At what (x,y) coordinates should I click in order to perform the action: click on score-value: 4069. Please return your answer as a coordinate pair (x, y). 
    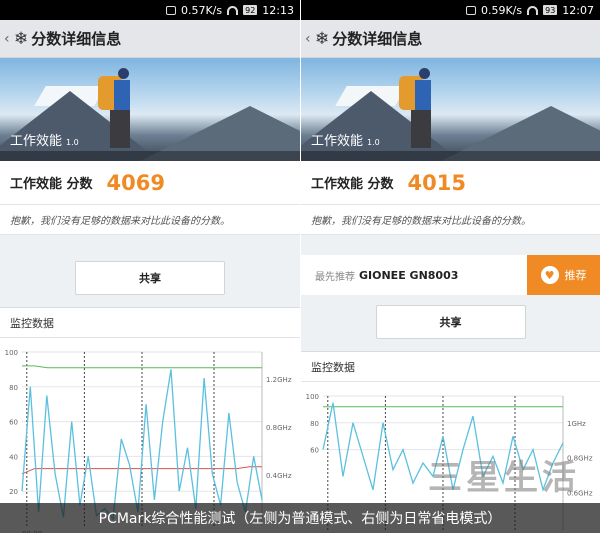
    Looking at the image, I should click on (135, 182).